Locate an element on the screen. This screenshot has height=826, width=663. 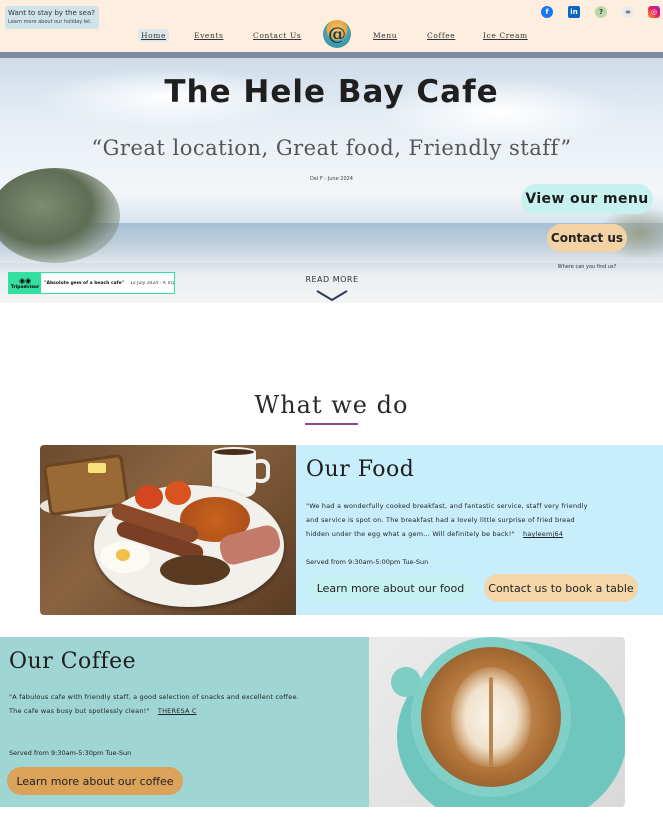
heading-underline is located at coordinates (331, 424).